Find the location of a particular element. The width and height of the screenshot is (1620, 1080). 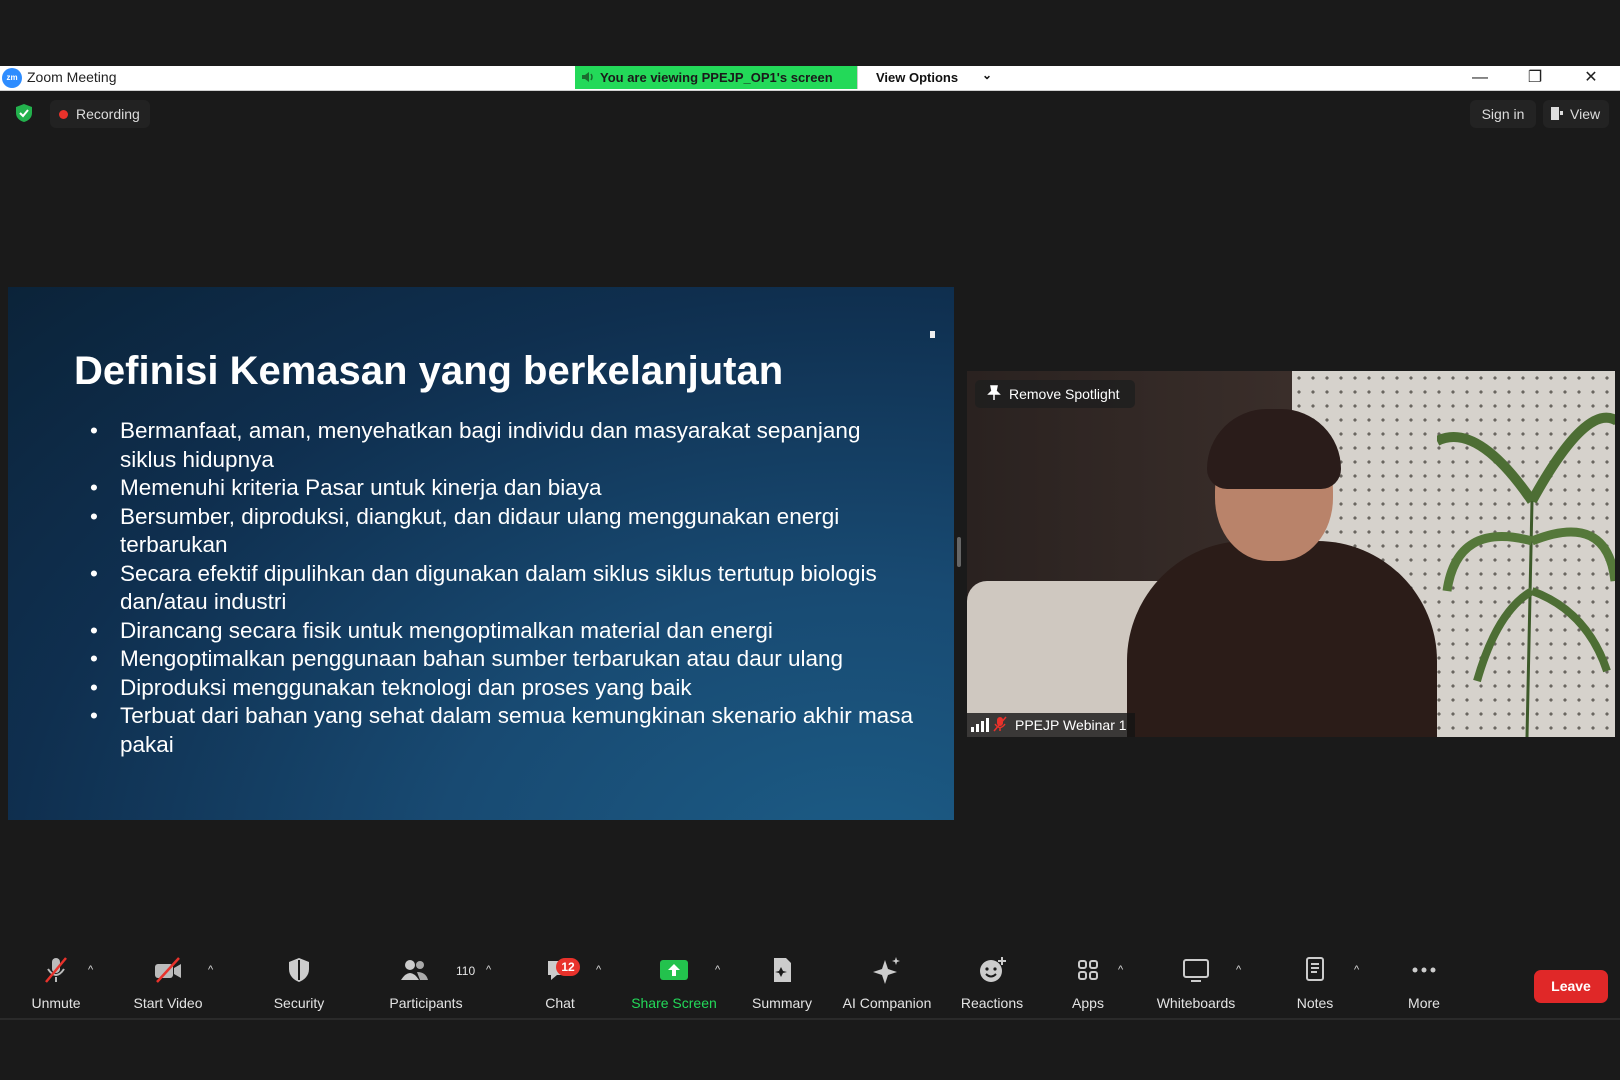

remove-spotlight-button: Remove Spotlight is located at coordinates (1055, 394).